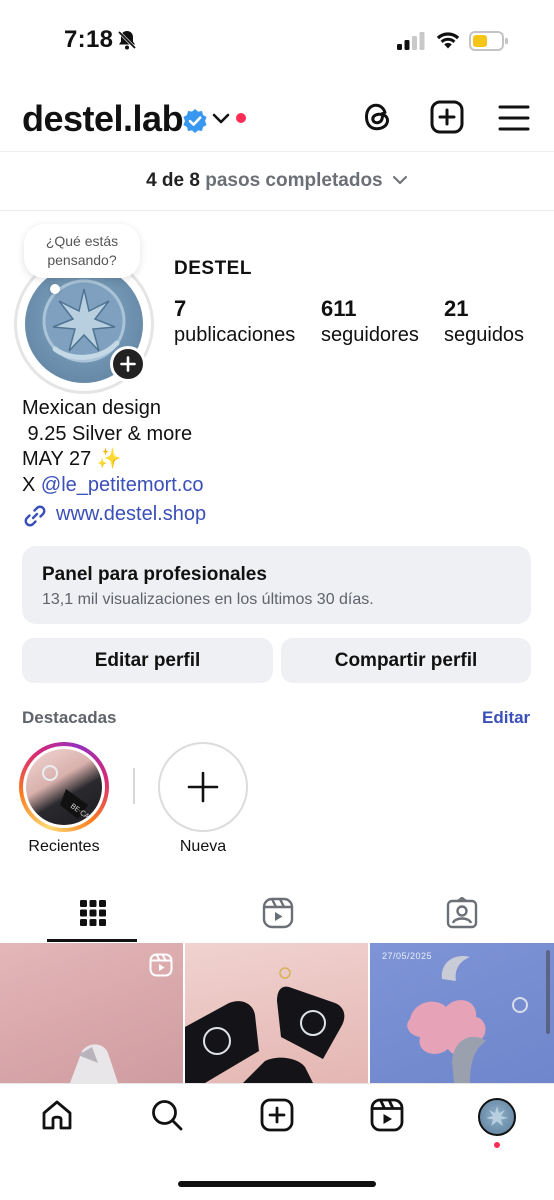 The image size is (554, 1200). Describe the element at coordinates (57, 1117) in the screenshot. I see `home-icon` at that location.